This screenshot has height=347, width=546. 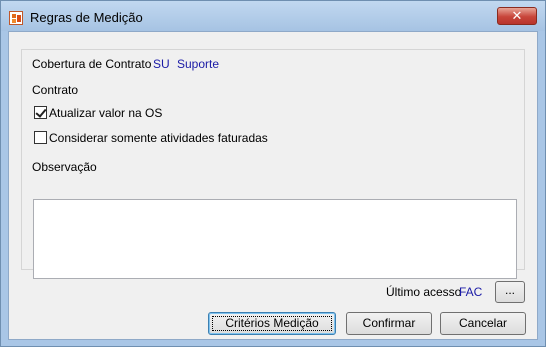 What do you see at coordinates (471, 292) in the screenshot?
I see `ultimo-acesso-value: FAC` at bounding box center [471, 292].